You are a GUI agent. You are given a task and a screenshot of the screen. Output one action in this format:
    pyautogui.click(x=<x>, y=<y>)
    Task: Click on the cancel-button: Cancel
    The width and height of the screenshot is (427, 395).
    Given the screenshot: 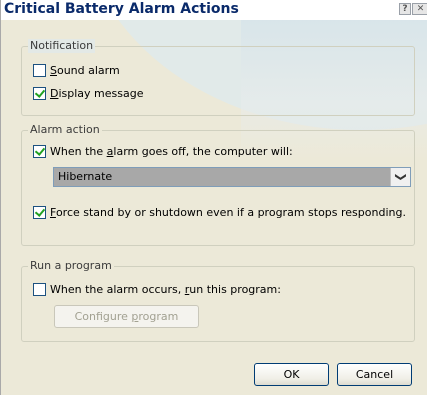 What is the action you would take?
    pyautogui.click(x=374, y=374)
    